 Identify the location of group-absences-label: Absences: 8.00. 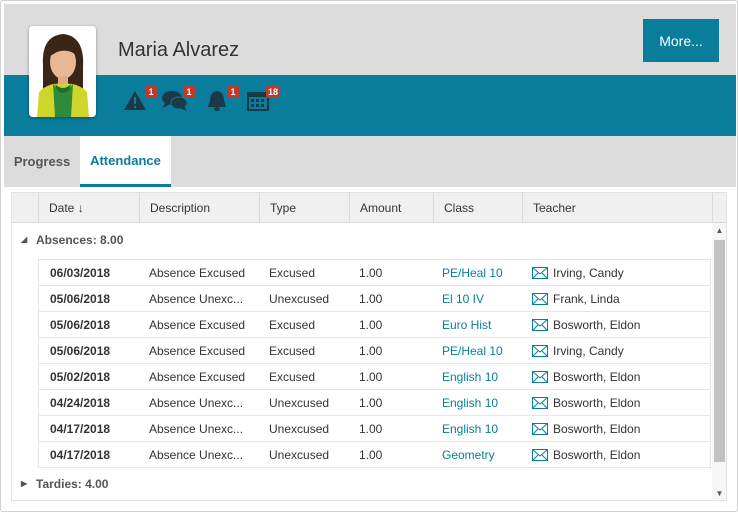
(80, 240).